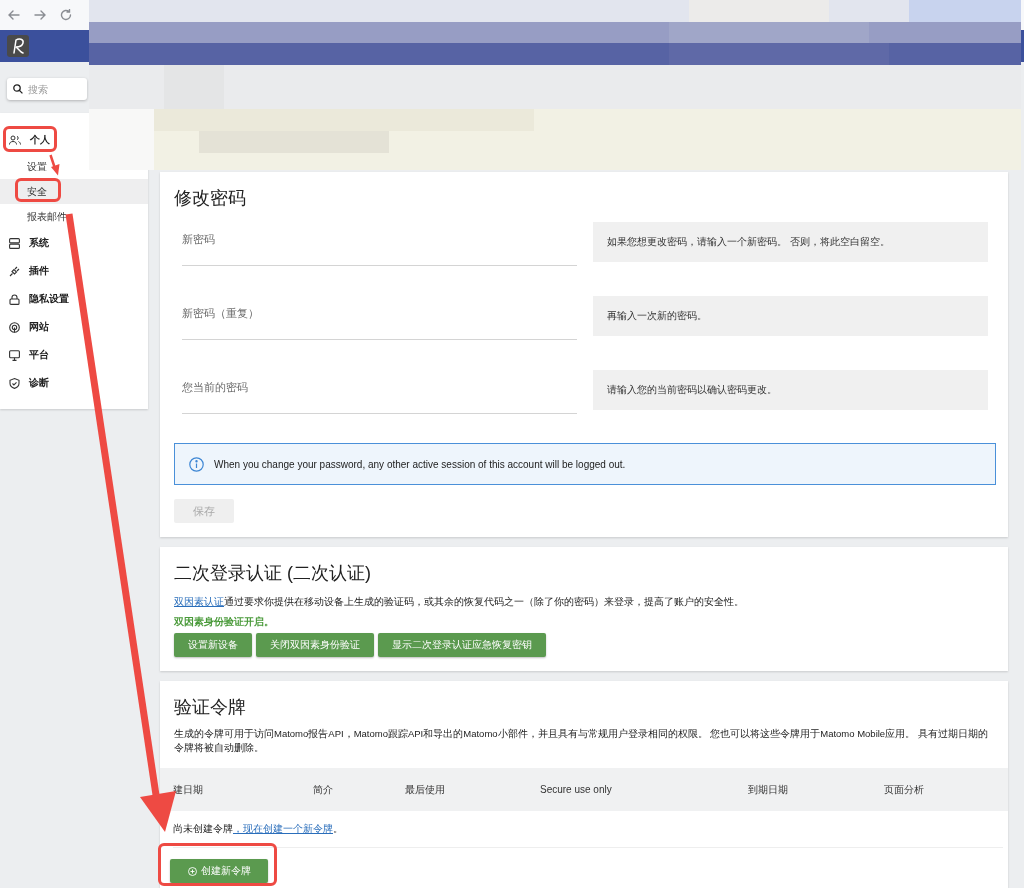 The width and height of the screenshot is (1024, 888). I want to click on reload-icon, so click(66, 15).